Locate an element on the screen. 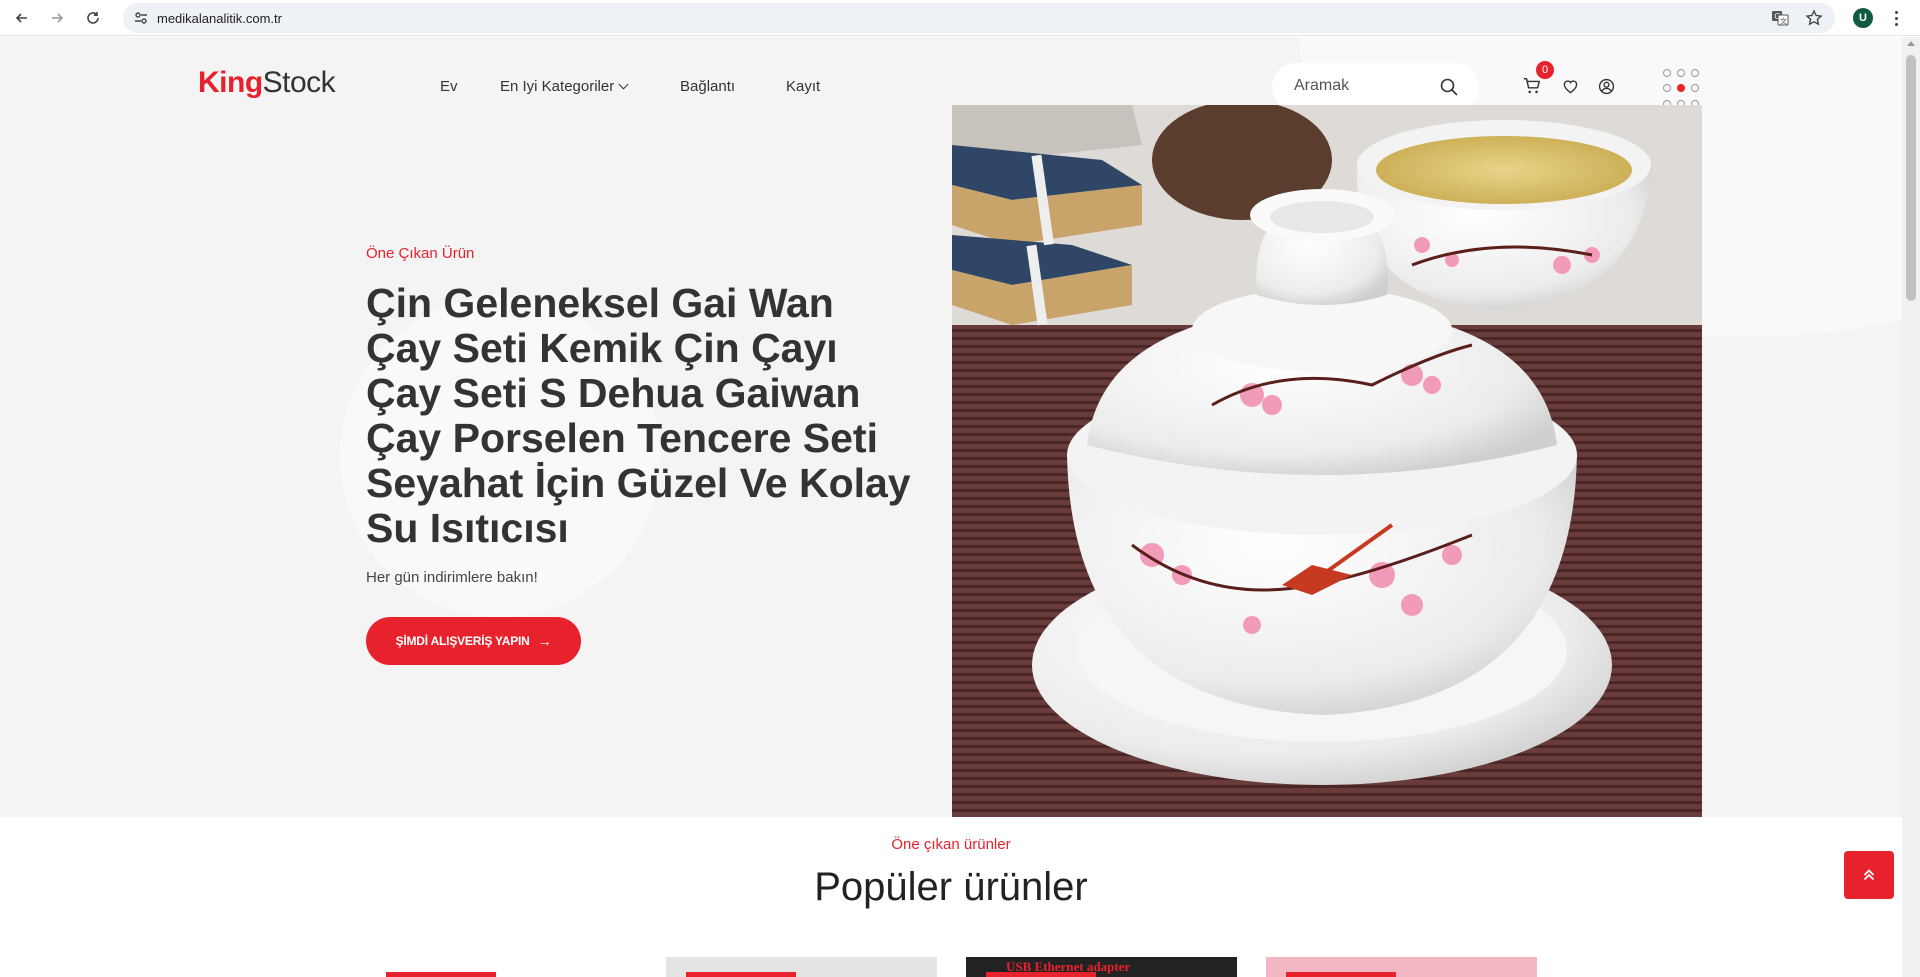 This screenshot has width=1920, height=977. hero-title-line: Seyahat İçin Güzel Ve Kolay is located at coordinates (638, 483).